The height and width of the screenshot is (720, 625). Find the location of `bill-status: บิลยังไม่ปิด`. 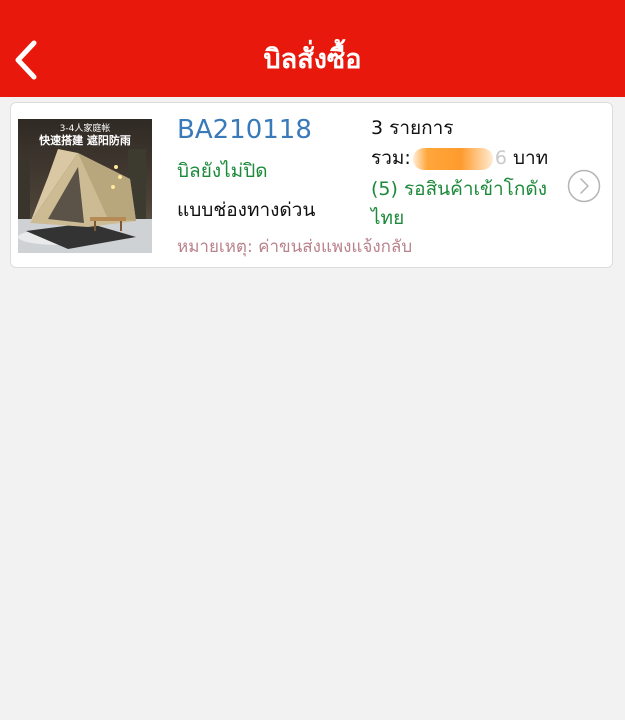

bill-status: บิลยังไม่ปิด is located at coordinates (222, 171).